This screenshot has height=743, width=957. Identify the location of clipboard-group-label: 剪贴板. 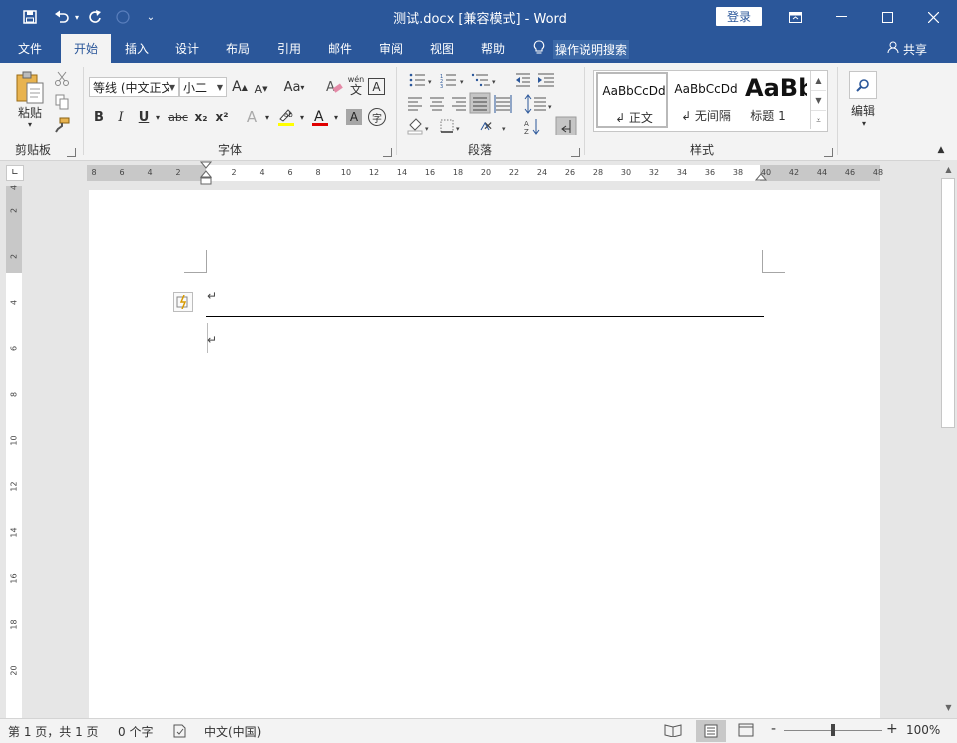
(32, 150).